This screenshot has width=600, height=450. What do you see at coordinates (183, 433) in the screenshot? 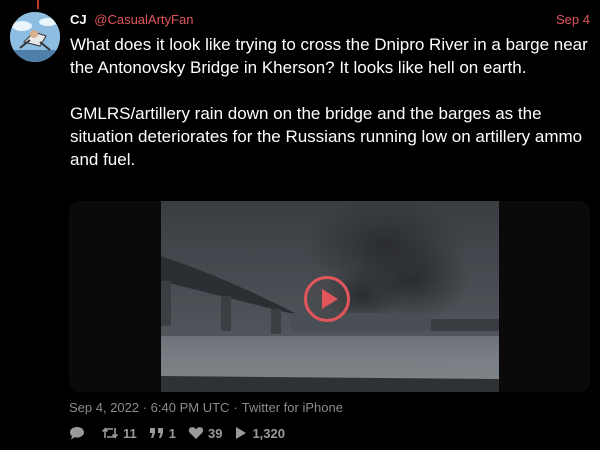
I see `tweet-actions: 11 1 39 1,320` at bounding box center [183, 433].